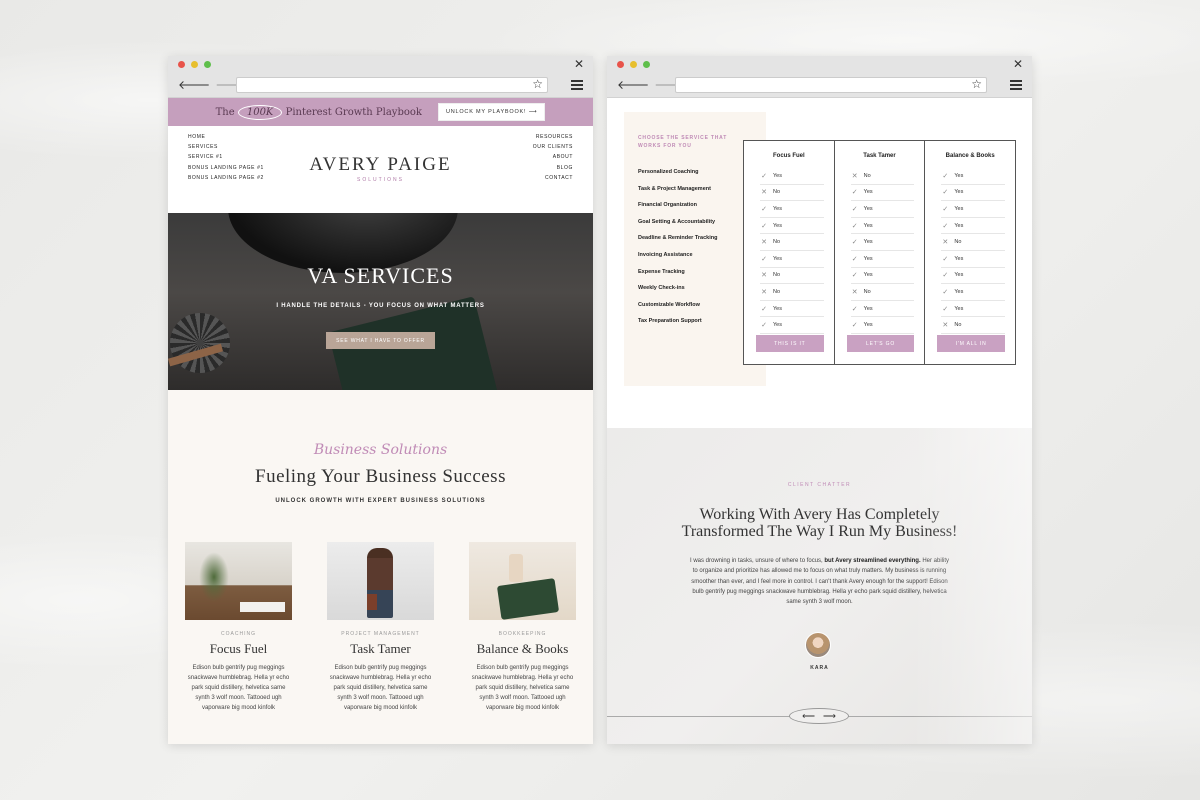  What do you see at coordinates (522, 648) in the screenshot?
I see `card-title: Balance & Books` at bounding box center [522, 648].